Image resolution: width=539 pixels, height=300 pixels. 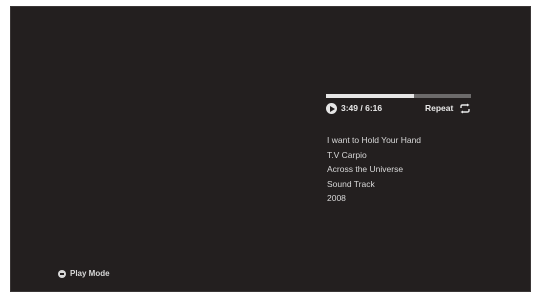 I want to click on play-mode-button: Play Mode, so click(x=84, y=273).